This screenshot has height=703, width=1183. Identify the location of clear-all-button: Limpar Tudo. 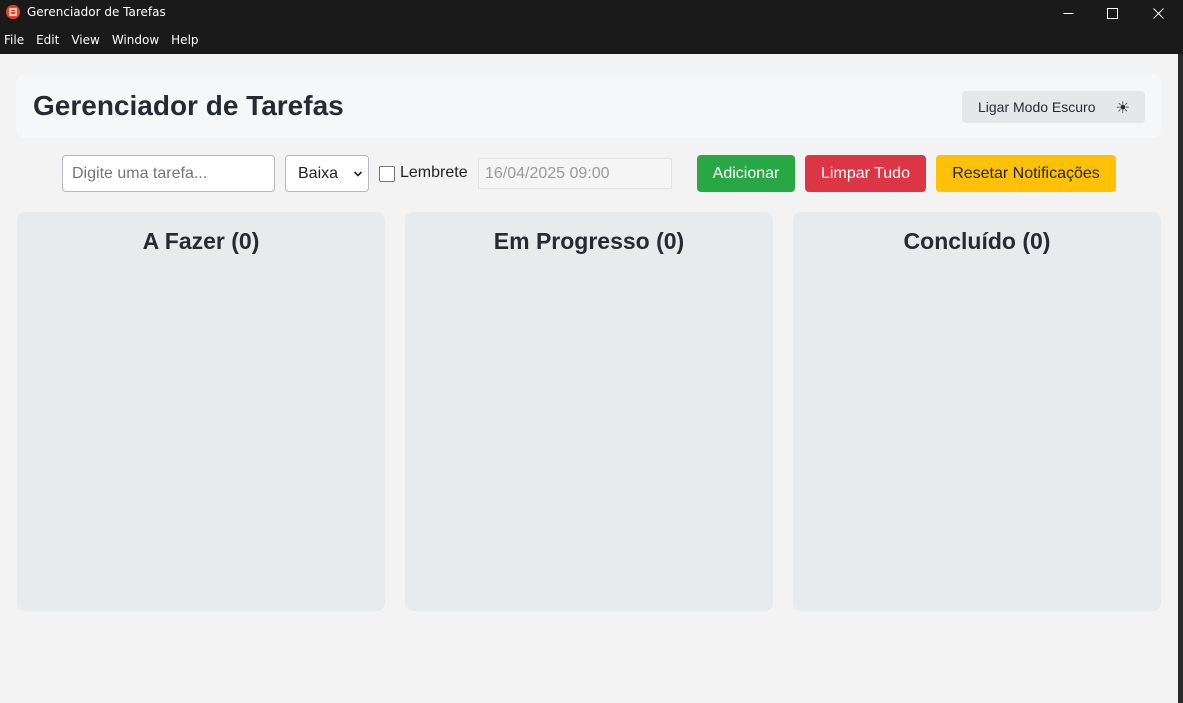
(865, 173).